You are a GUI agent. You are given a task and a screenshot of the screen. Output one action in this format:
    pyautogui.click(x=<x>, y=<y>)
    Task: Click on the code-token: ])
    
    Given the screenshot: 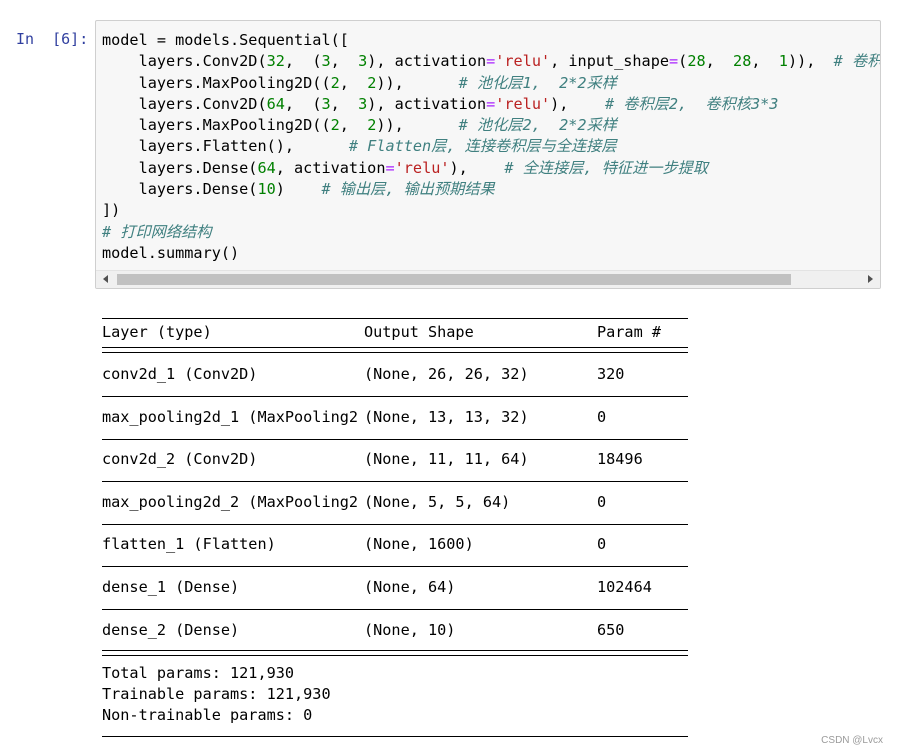 What is the action you would take?
    pyautogui.click(x=111, y=210)
    